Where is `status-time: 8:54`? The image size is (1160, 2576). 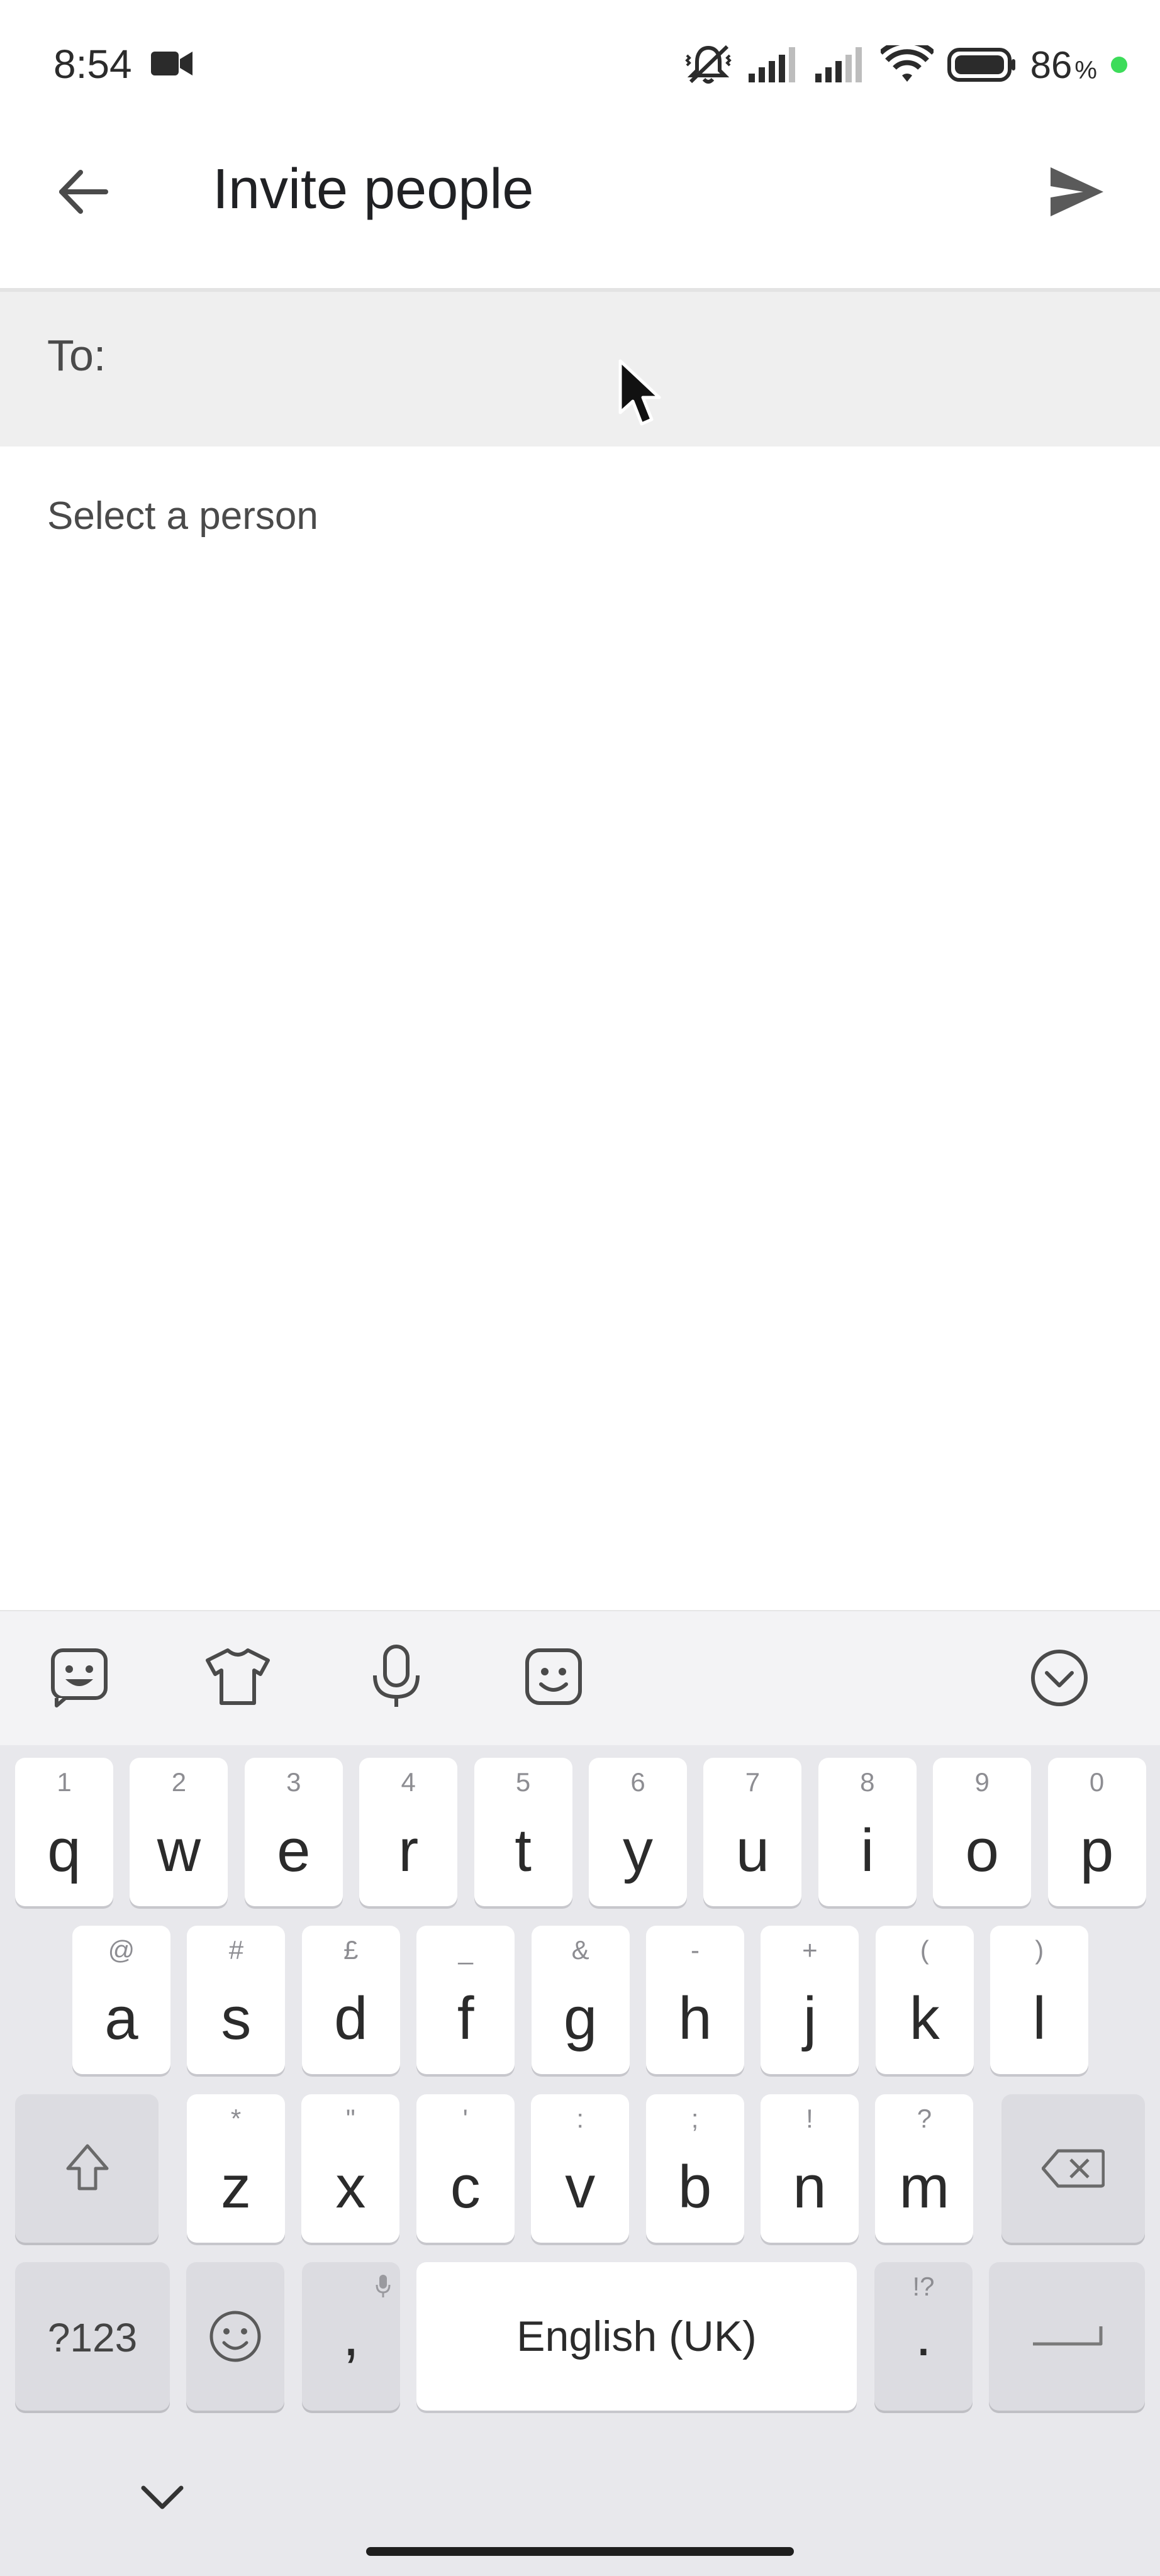
status-time: 8:54 is located at coordinates (93, 64).